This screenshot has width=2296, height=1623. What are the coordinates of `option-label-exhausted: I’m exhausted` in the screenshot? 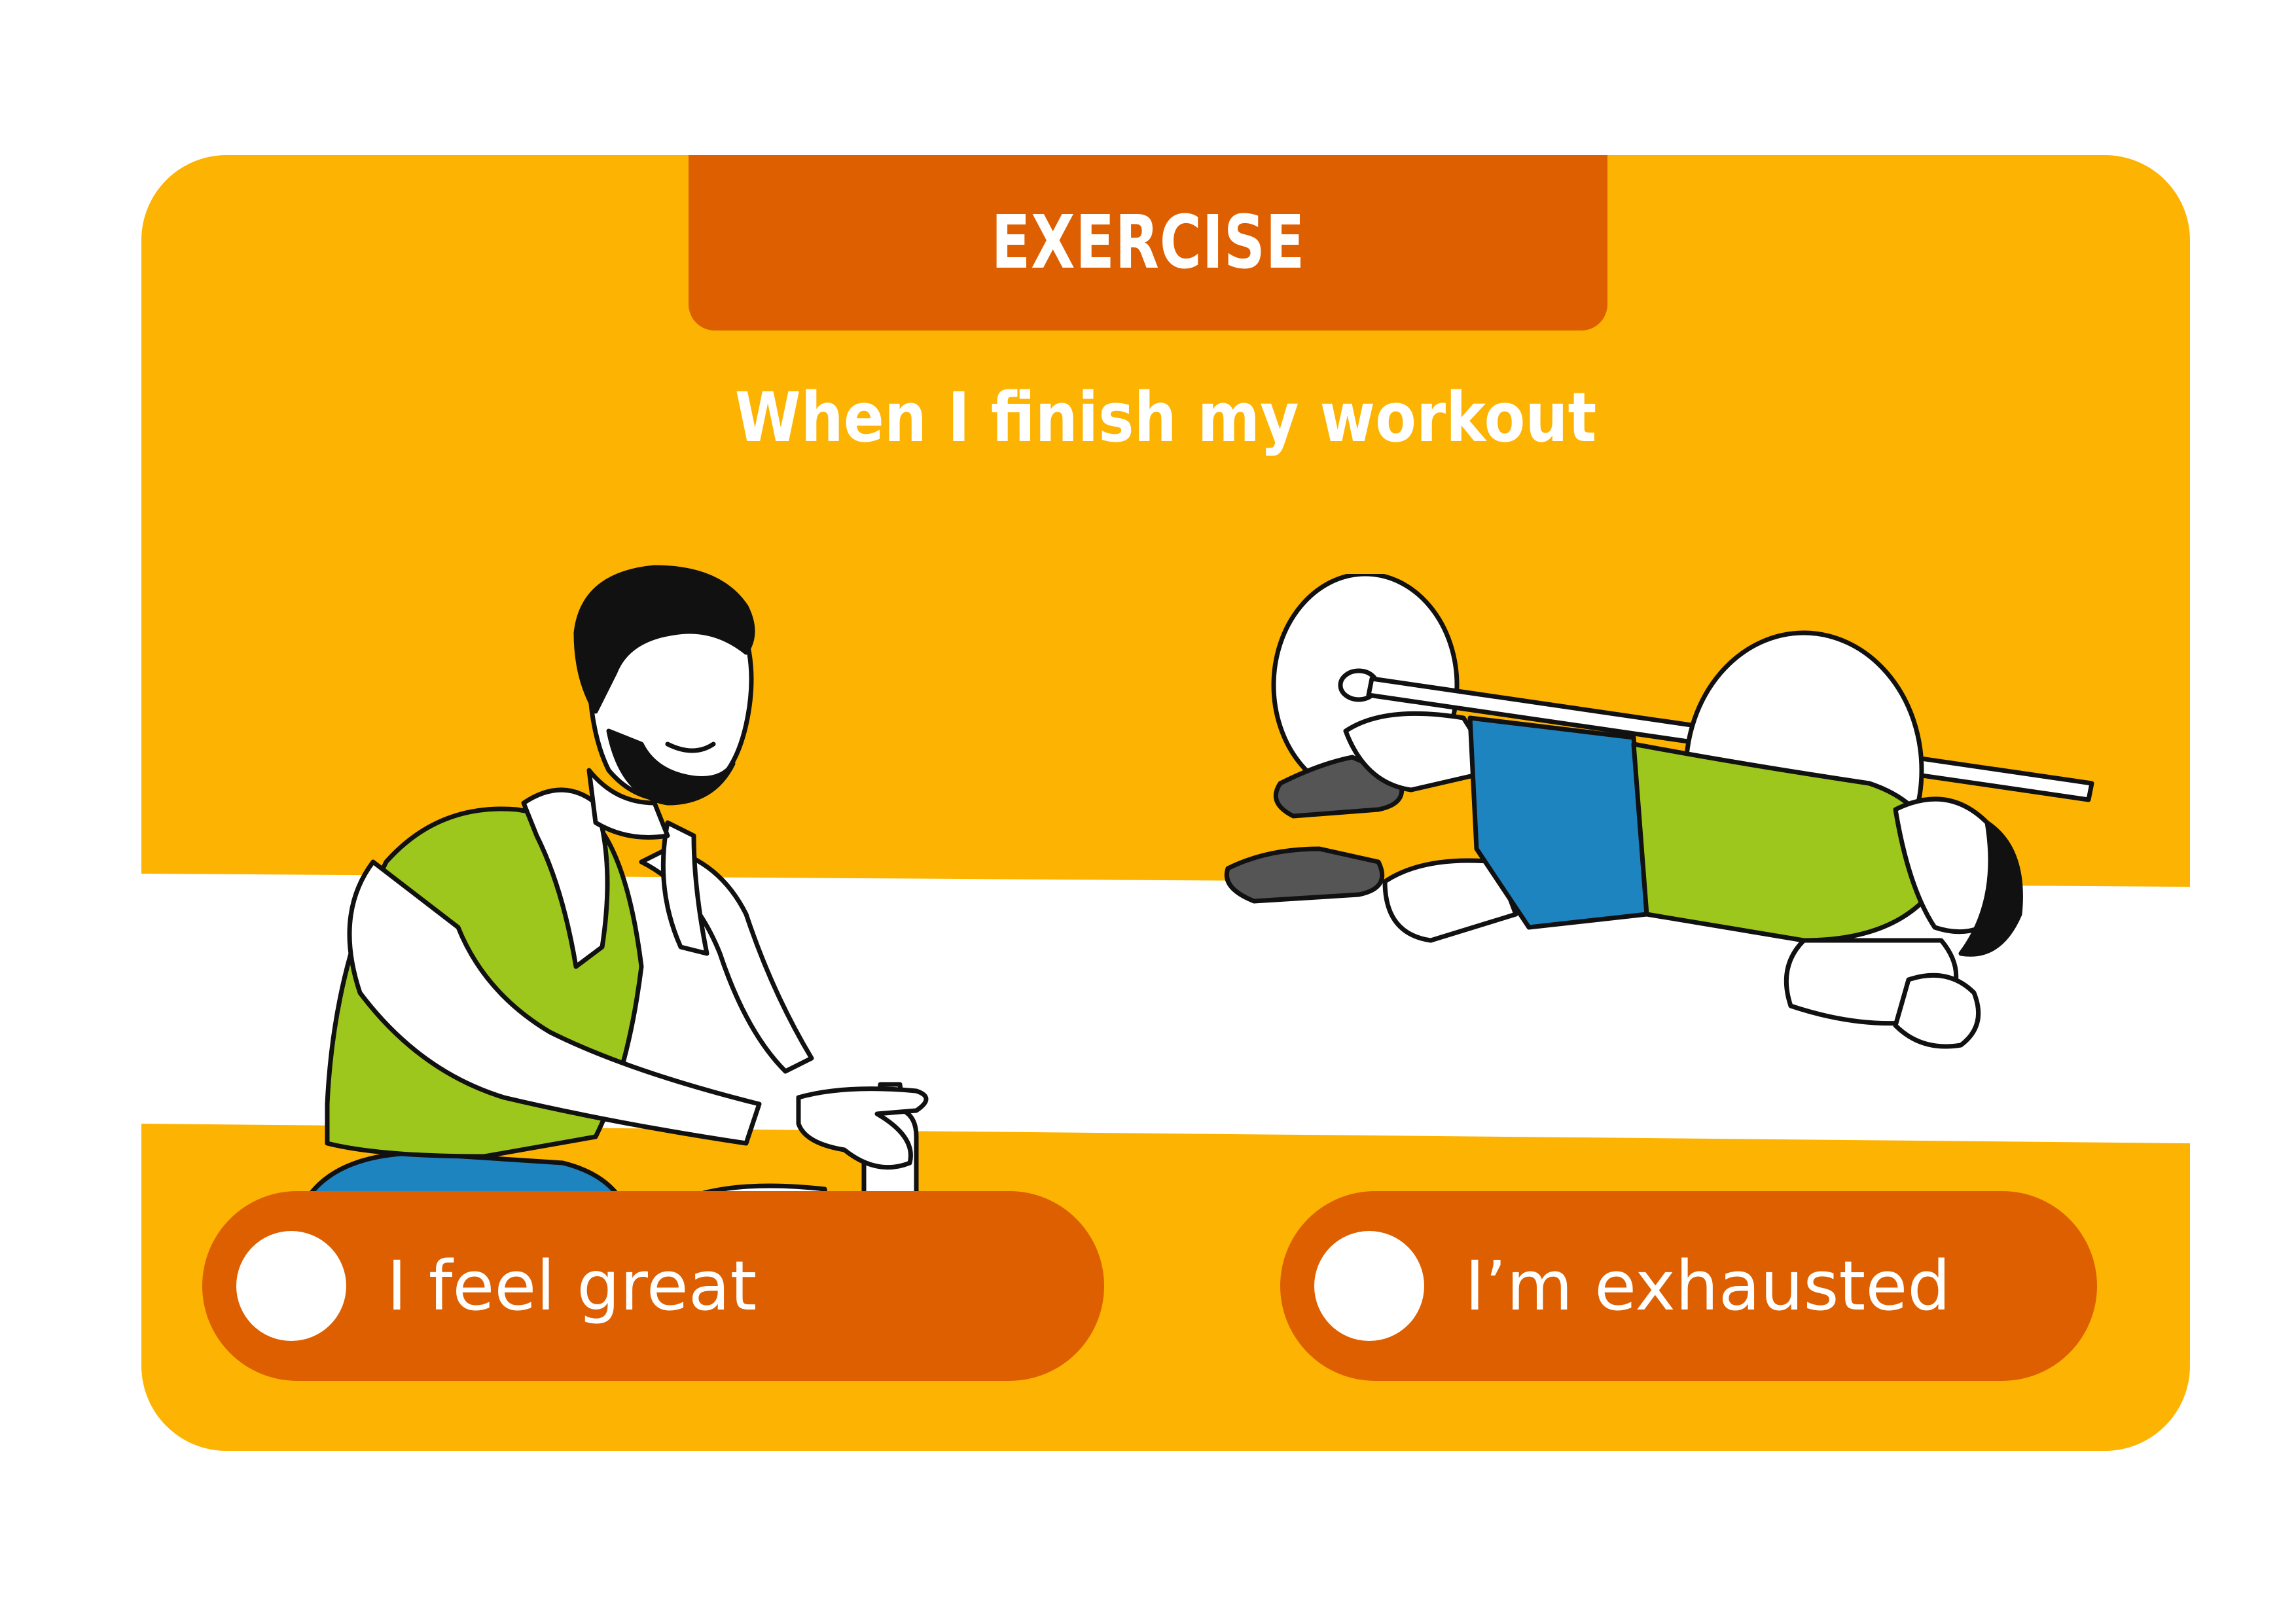 It's located at (1708, 1286).